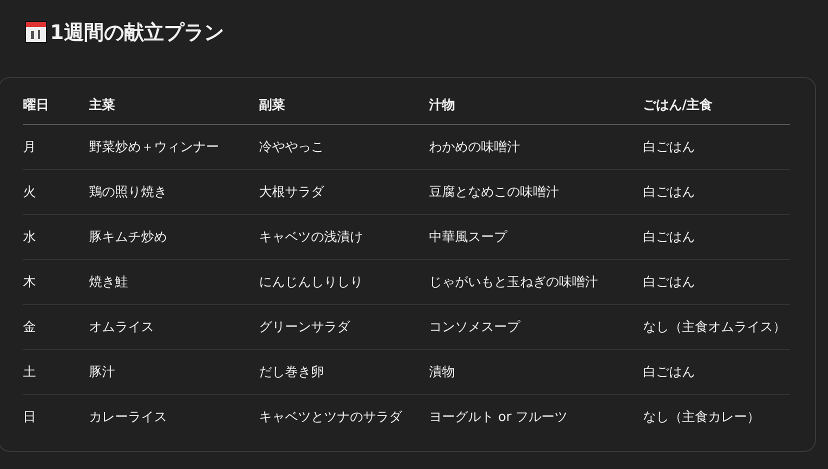  What do you see at coordinates (536, 237) in the screenshot?
I see `table-cell: 中華風スープ` at bounding box center [536, 237].